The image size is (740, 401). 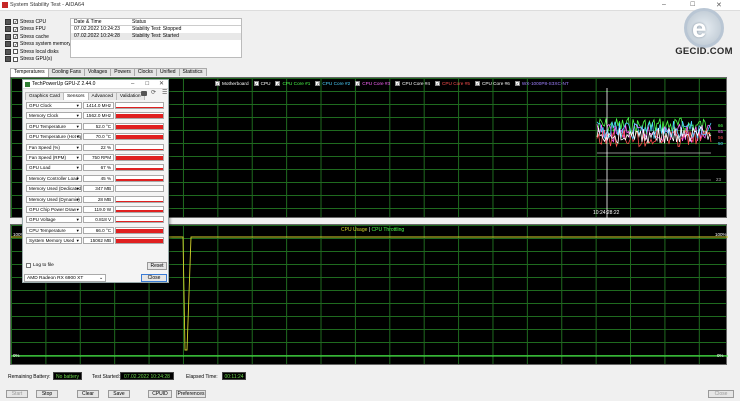 I want to click on tab-cooling-fans: Cooling Fans, so click(x=66, y=72).